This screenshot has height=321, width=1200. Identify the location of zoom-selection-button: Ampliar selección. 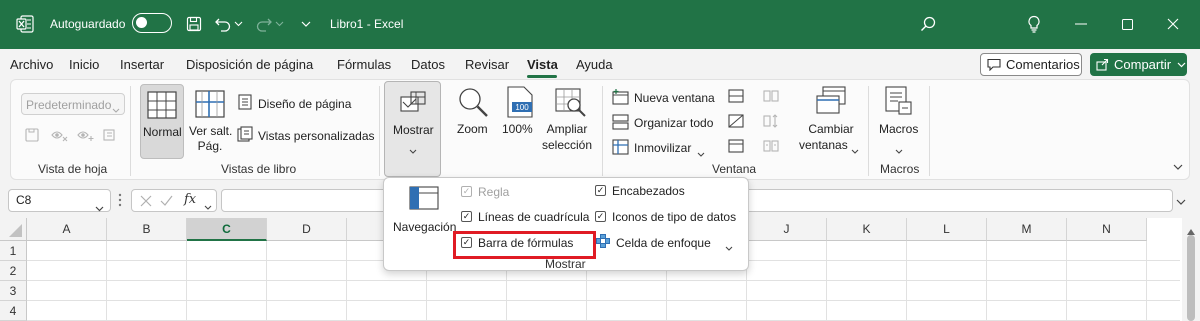
(571, 123).